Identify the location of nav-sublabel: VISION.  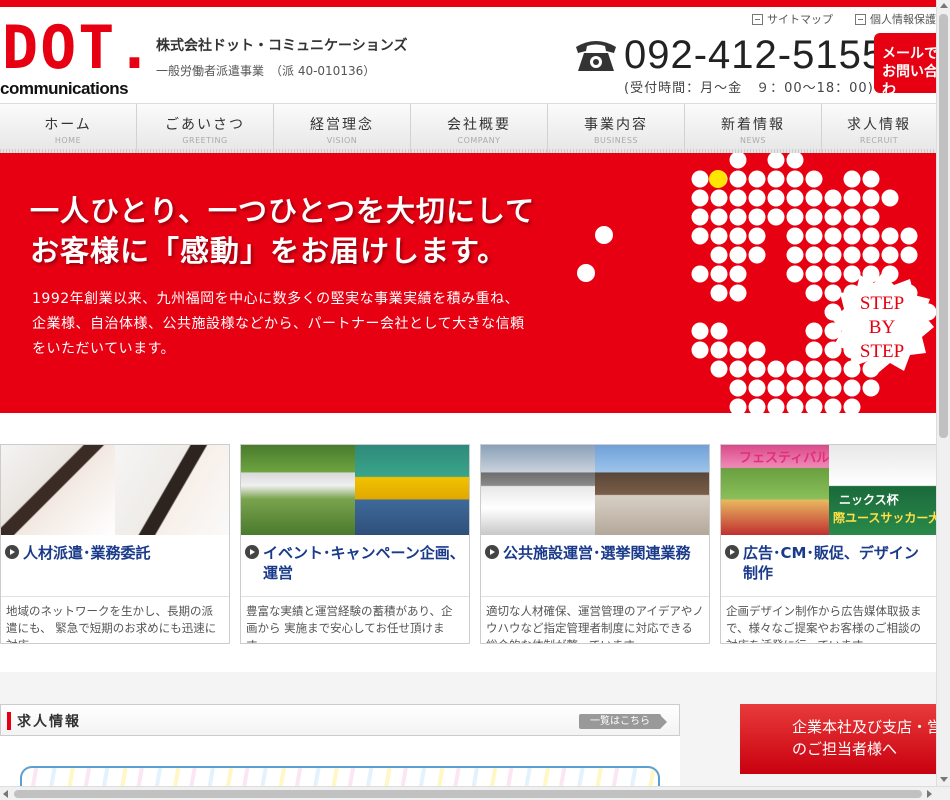
(342, 140).